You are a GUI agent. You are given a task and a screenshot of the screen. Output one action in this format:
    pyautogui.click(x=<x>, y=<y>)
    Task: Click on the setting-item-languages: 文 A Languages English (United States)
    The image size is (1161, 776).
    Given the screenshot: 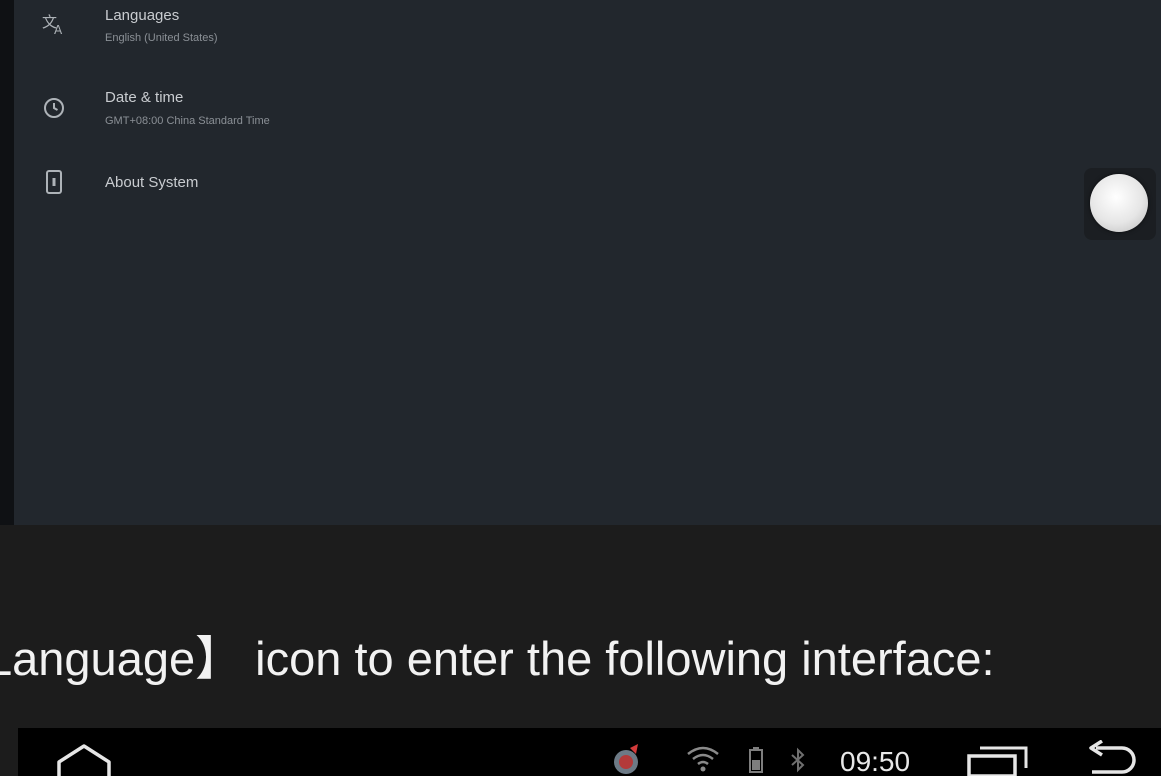 What is the action you would take?
    pyautogui.click(x=464, y=30)
    